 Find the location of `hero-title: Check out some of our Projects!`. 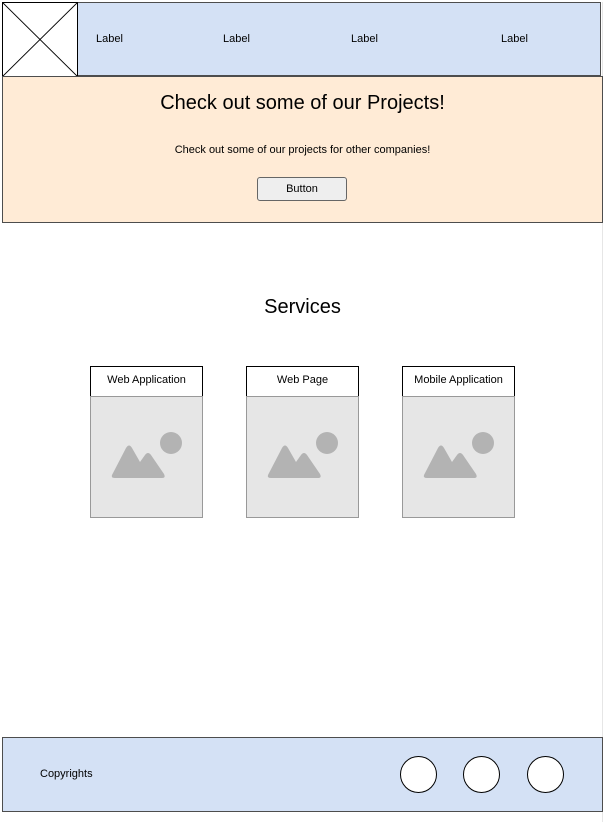

hero-title: Check out some of our Projects! is located at coordinates (302, 103).